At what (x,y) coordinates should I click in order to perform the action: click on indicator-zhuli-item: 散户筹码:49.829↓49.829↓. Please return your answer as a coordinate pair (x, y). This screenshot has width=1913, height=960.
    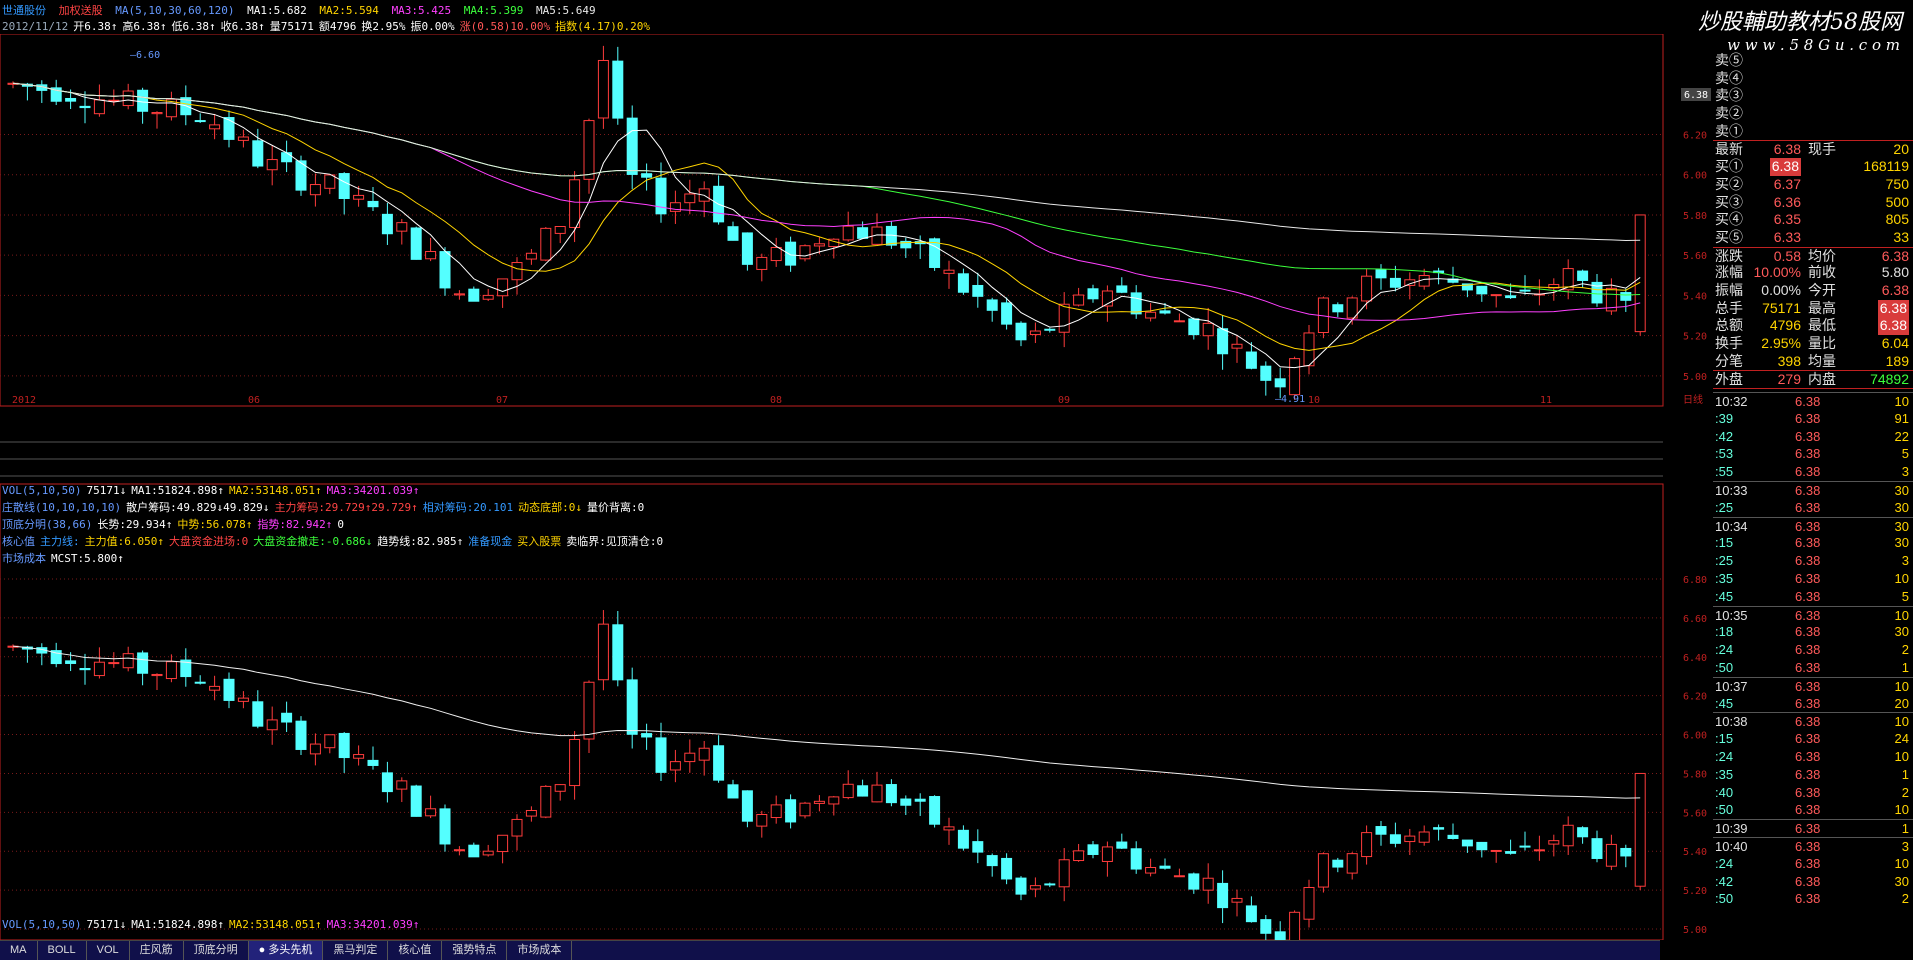
    Looking at the image, I should click on (198, 507).